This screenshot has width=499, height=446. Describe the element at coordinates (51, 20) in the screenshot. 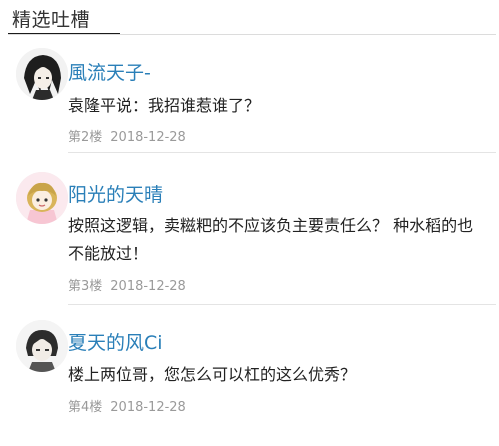

I see `section-title: 精选吐槽` at that location.